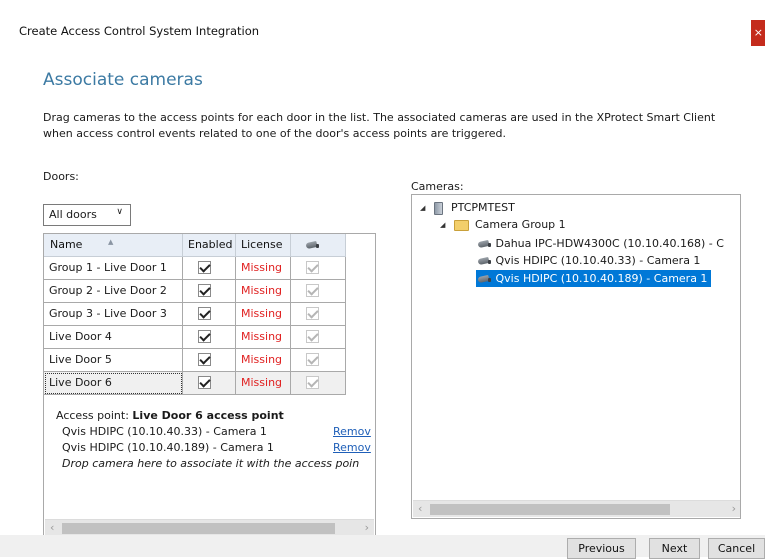 The image size is (765, 559). I want to click on doors-horizontal-scrollbar: ‹ ›, so click(209, 527).